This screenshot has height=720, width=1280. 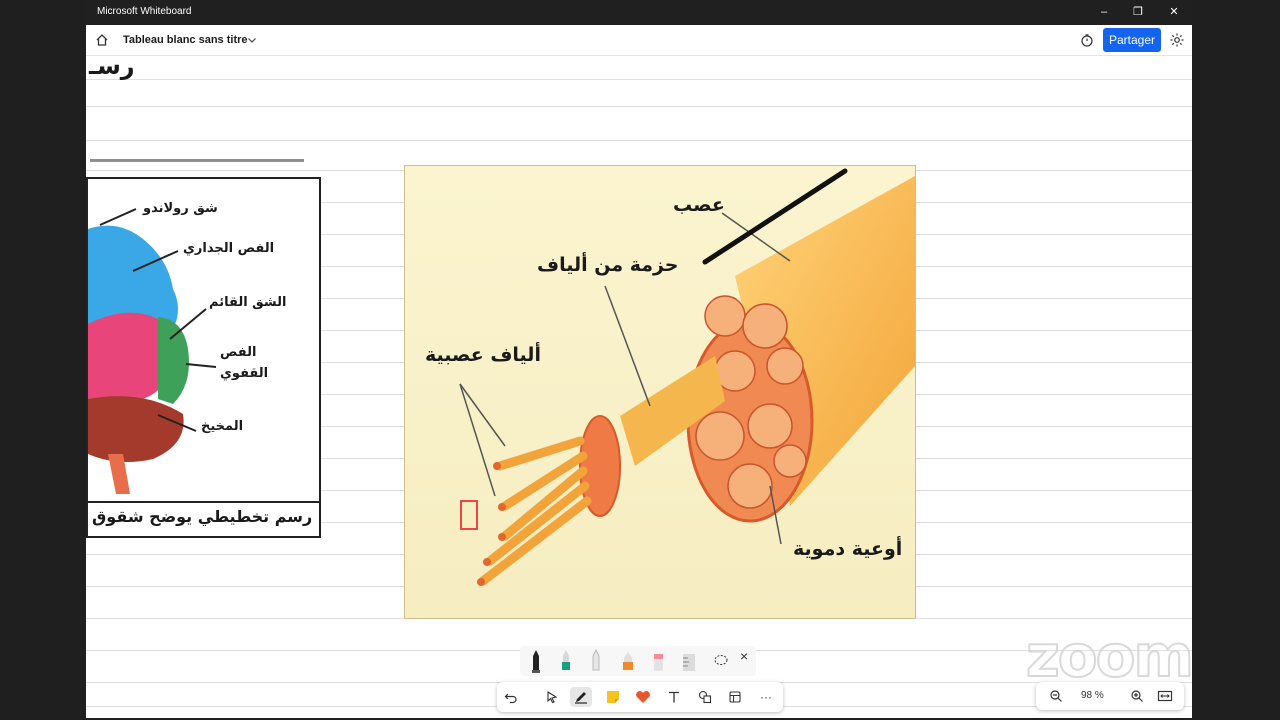 What do you see at coordinates (112, 68) in the screenshot?
I see `text-fragment: رسـ` at bounding box center [112, 68].